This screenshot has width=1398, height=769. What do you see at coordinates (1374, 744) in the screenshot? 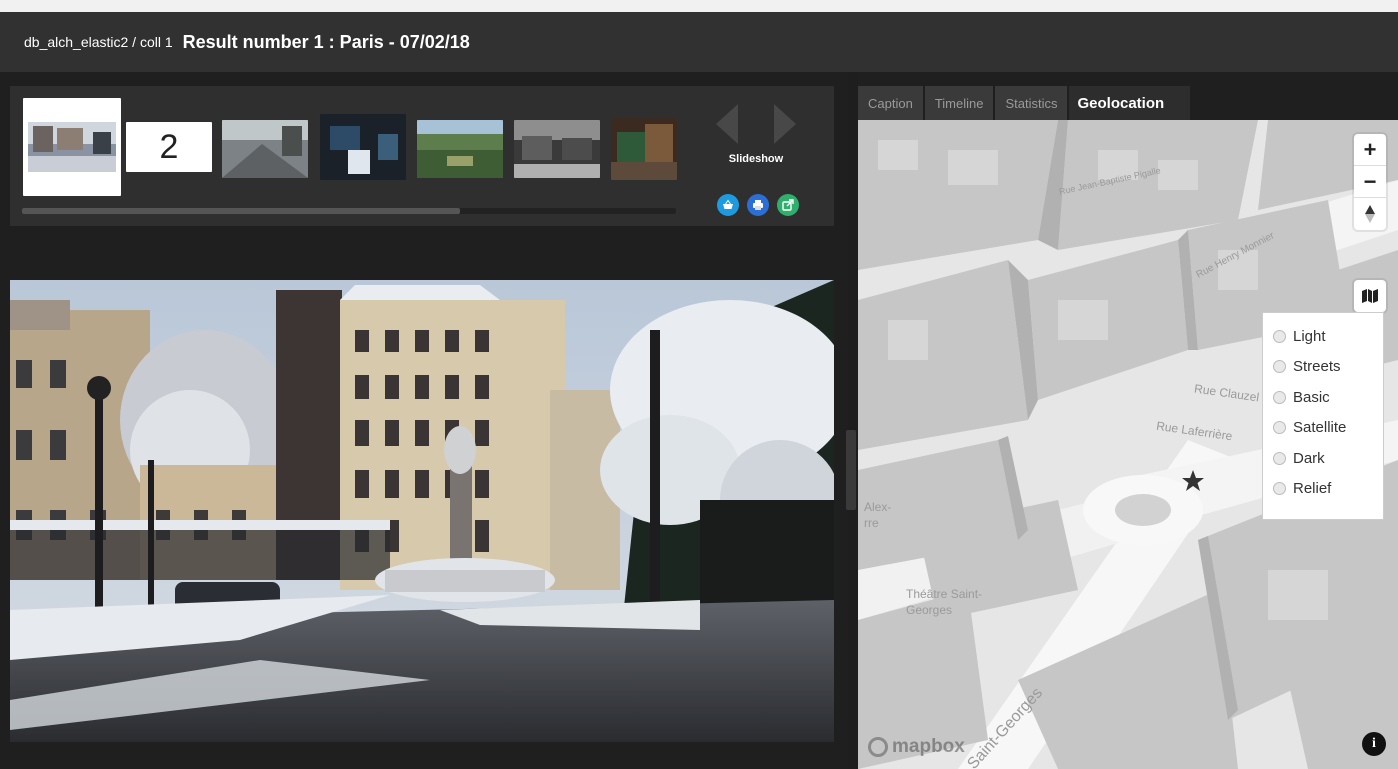
I see `info-icon: i` at bounding box center [1374, 744].